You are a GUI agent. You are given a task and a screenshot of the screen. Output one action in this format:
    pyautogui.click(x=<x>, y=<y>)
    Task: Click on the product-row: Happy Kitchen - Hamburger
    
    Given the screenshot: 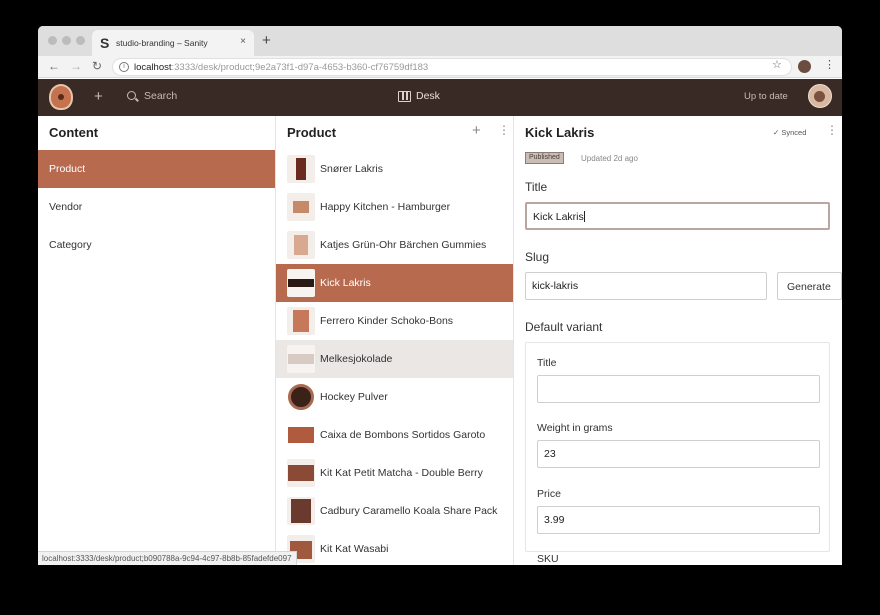 What is the action you would take?
    pyautogui.click(x=394, y=207)
    